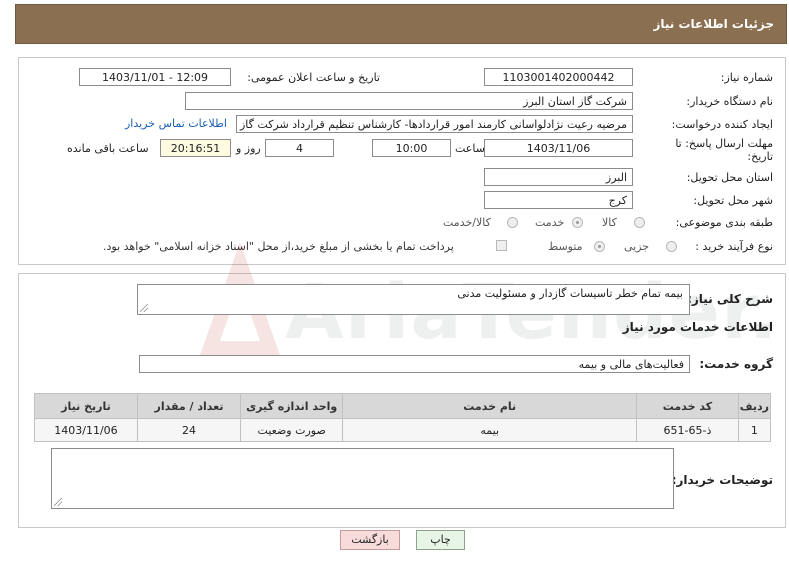 The width and height of the screenshot is (789, 566). I want to click on deadline-label: مهلت ارسال پاسخ: تا, so click(724, 143).